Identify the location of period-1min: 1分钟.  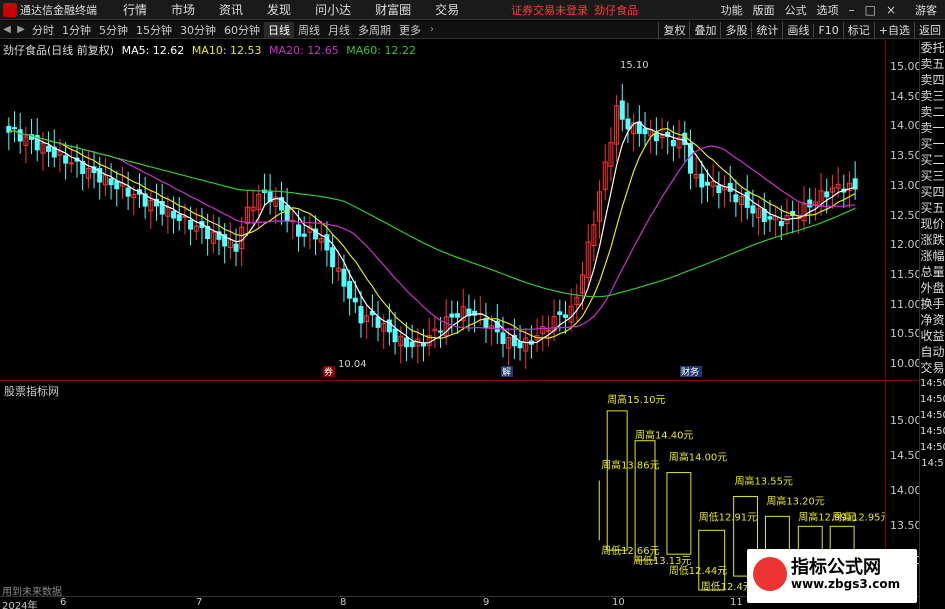
(76, 30).